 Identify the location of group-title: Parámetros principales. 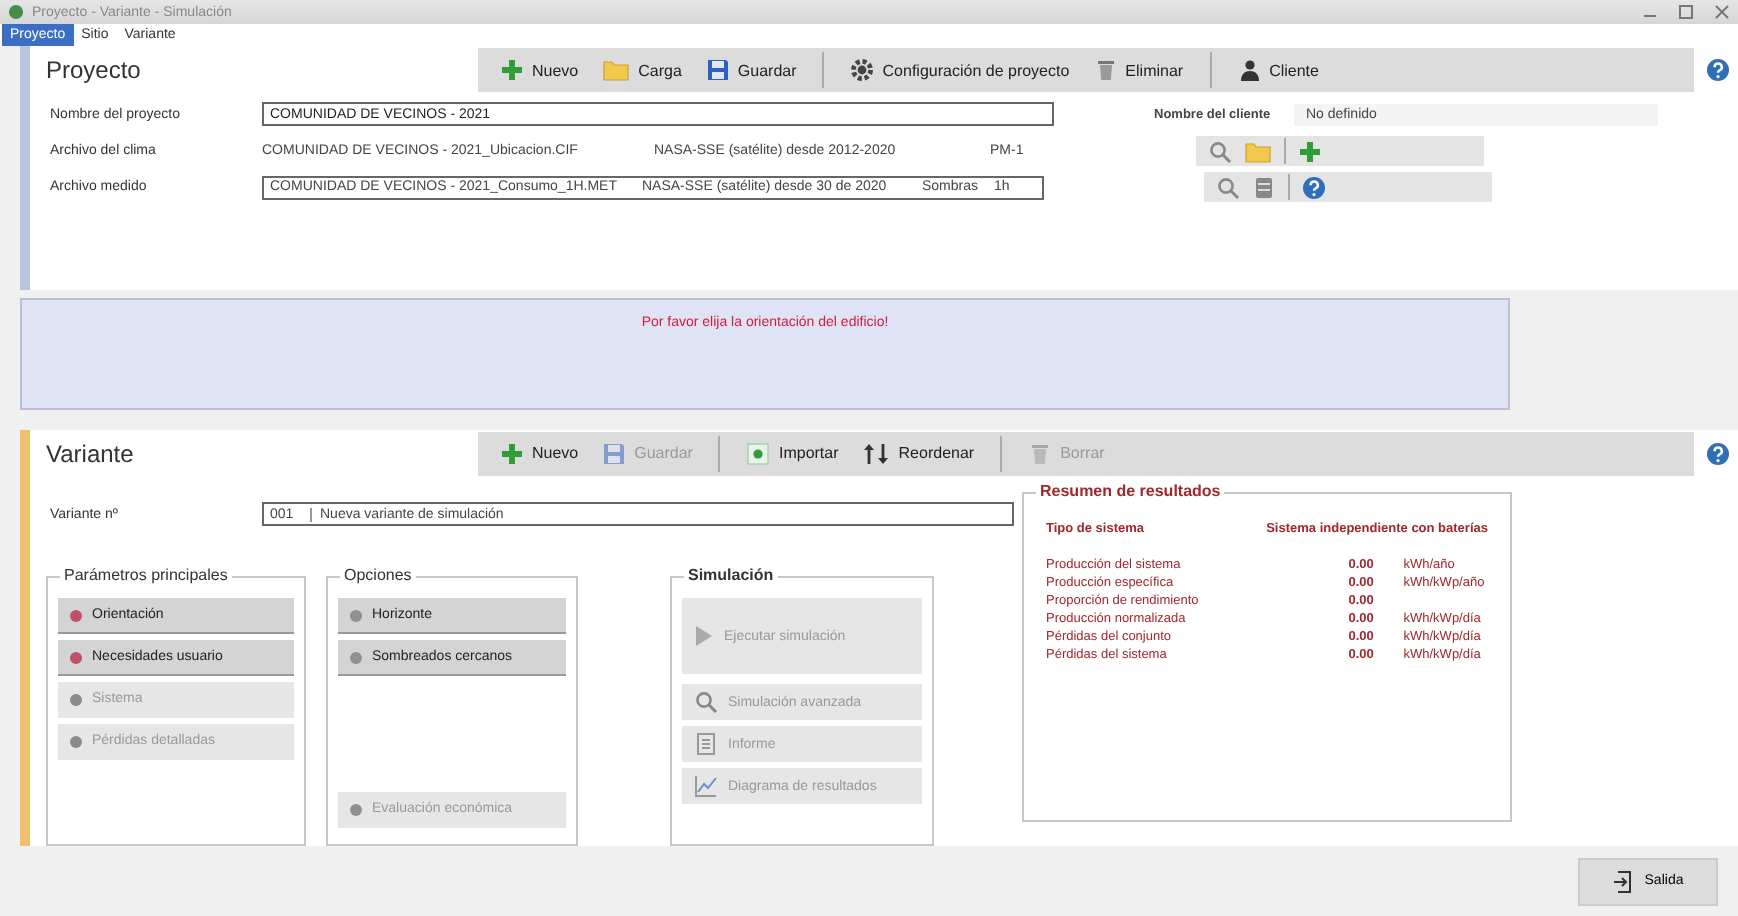
(146, 575).